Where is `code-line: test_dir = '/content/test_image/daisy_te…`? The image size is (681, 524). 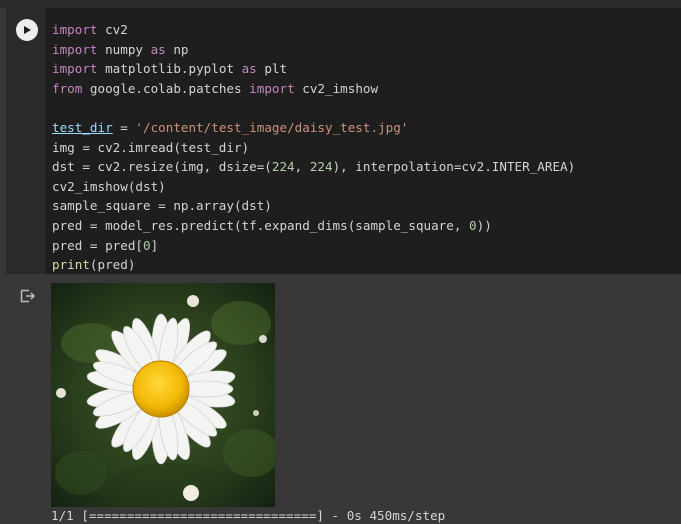
code-line: test_dir = '/content/test_image/daisy_te… is located at coordinates (313, 128).